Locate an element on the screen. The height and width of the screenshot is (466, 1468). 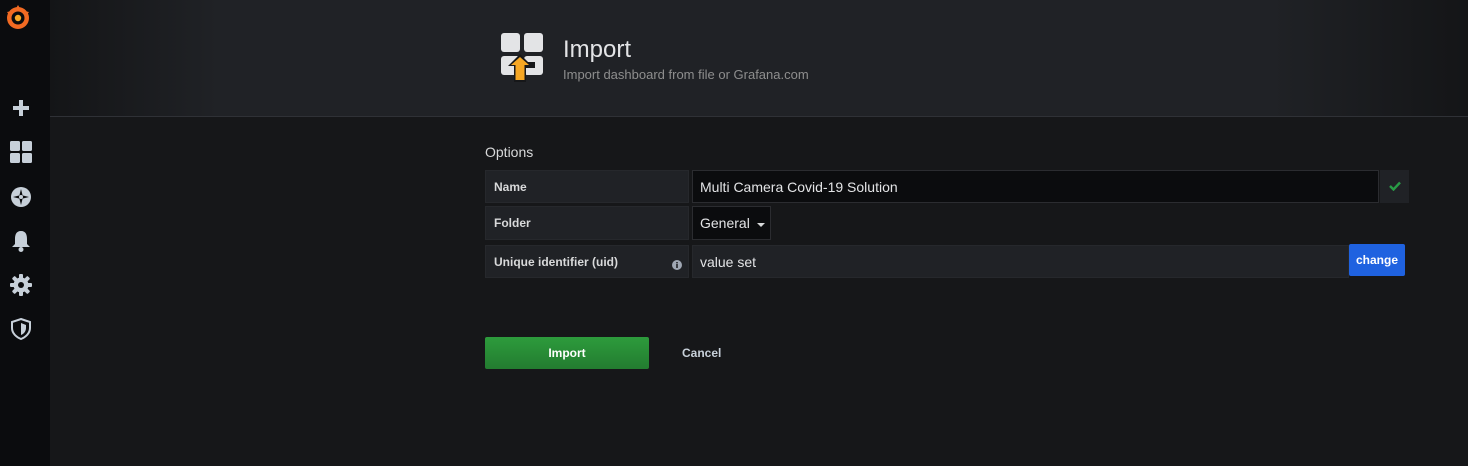
info-circle-icon is located at coordinates (677, 263).